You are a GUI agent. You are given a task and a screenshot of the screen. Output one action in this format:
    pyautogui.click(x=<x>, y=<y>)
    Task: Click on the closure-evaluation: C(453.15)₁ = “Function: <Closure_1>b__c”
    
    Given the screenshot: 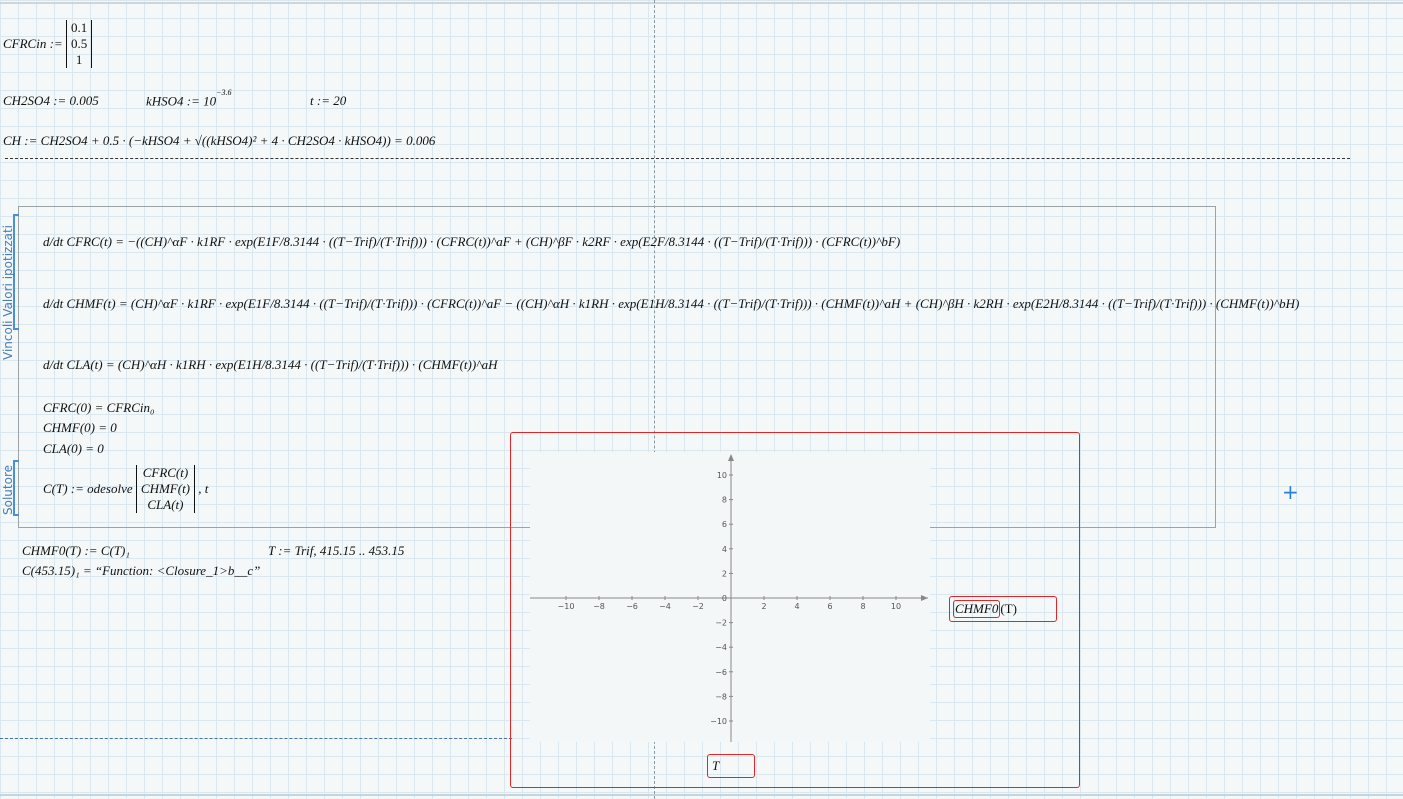 What is the action you would take?
    pyautogui.click(x=141, y=571)
    